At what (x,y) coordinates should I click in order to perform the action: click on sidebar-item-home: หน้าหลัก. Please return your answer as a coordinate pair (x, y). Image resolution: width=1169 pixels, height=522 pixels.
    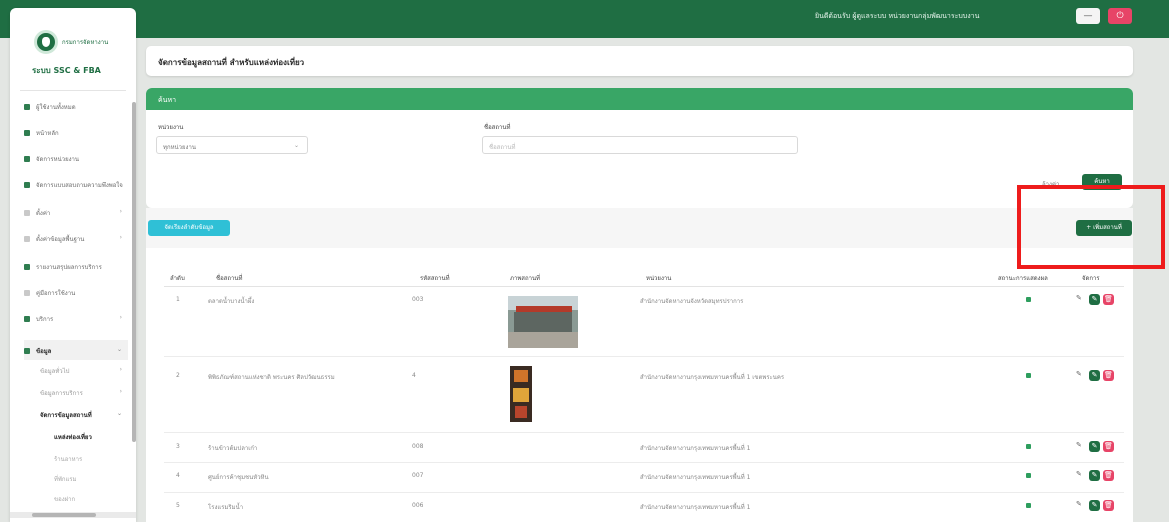
    Looking at the image, I should click on (76, 135).